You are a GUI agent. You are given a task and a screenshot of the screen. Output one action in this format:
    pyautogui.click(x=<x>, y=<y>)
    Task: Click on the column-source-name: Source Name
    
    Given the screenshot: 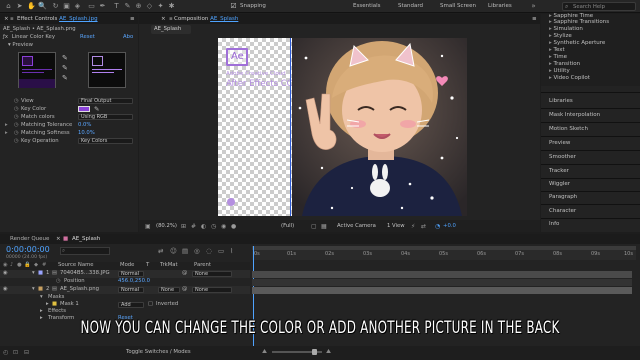 What is the action you would take?
    pyautogui.click(x=76, y=265)
    